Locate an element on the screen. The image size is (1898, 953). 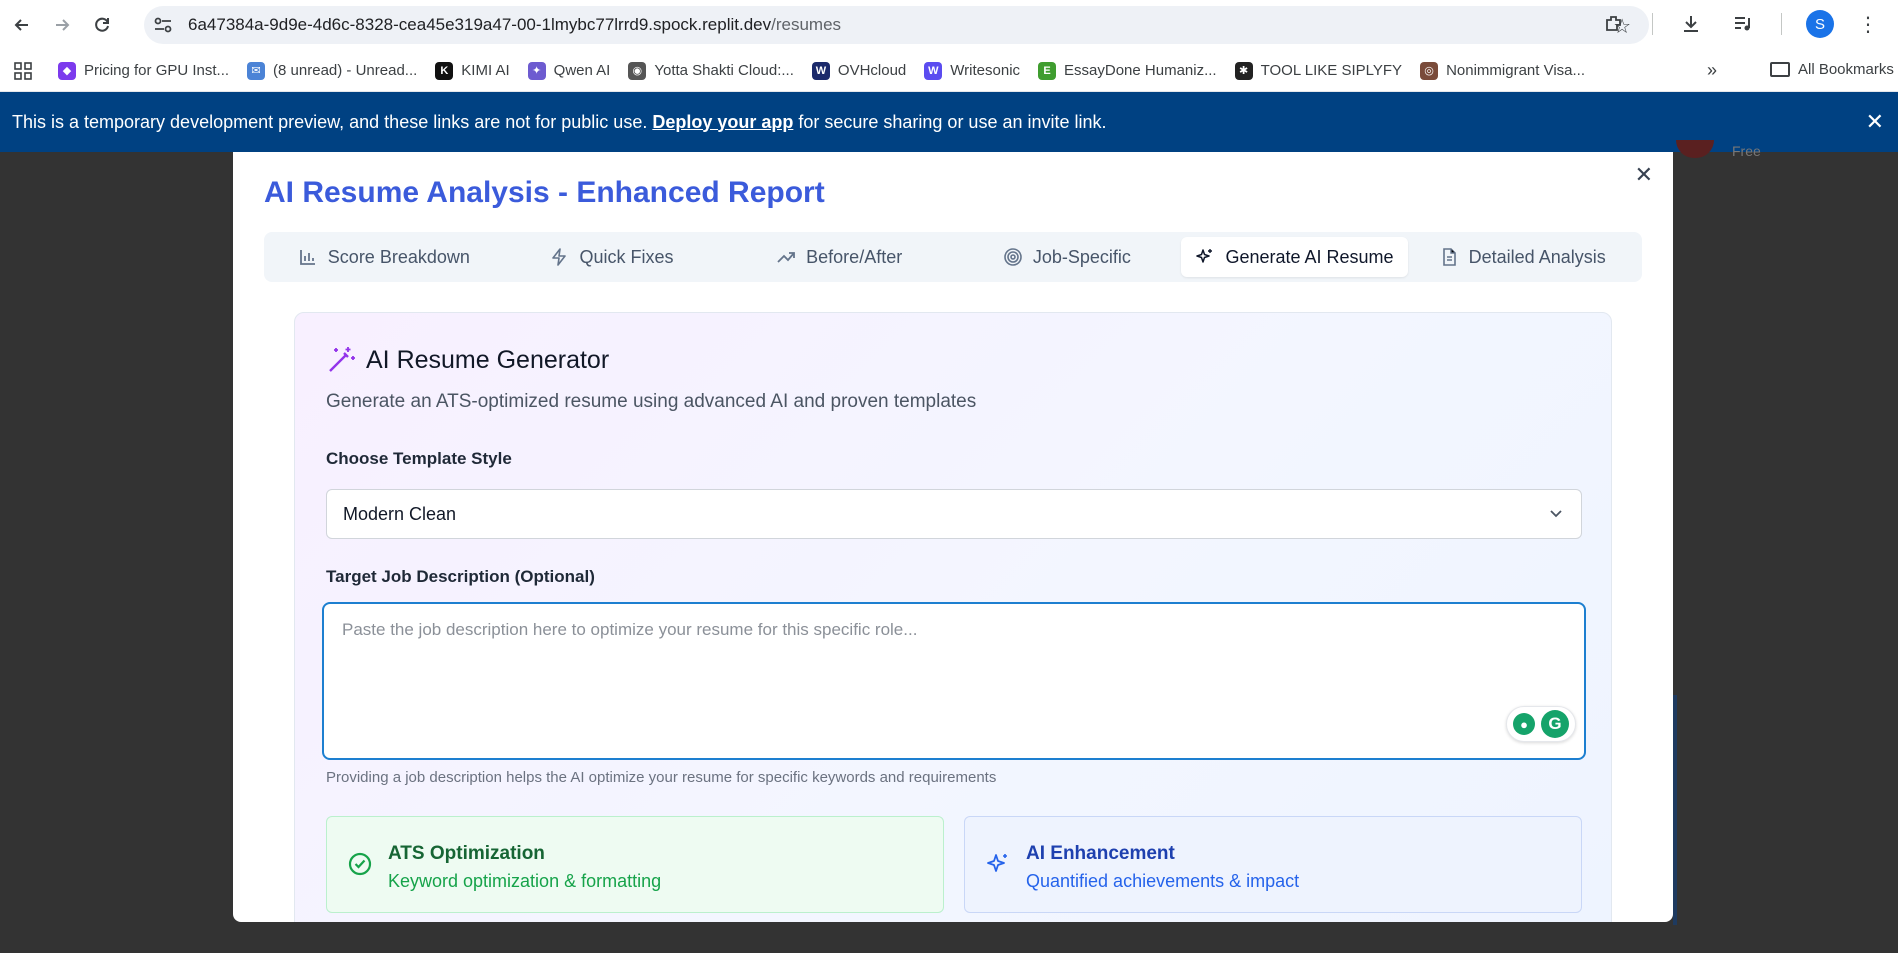
bookmark-label: Qwen AI is located at coordinates (582, 70).